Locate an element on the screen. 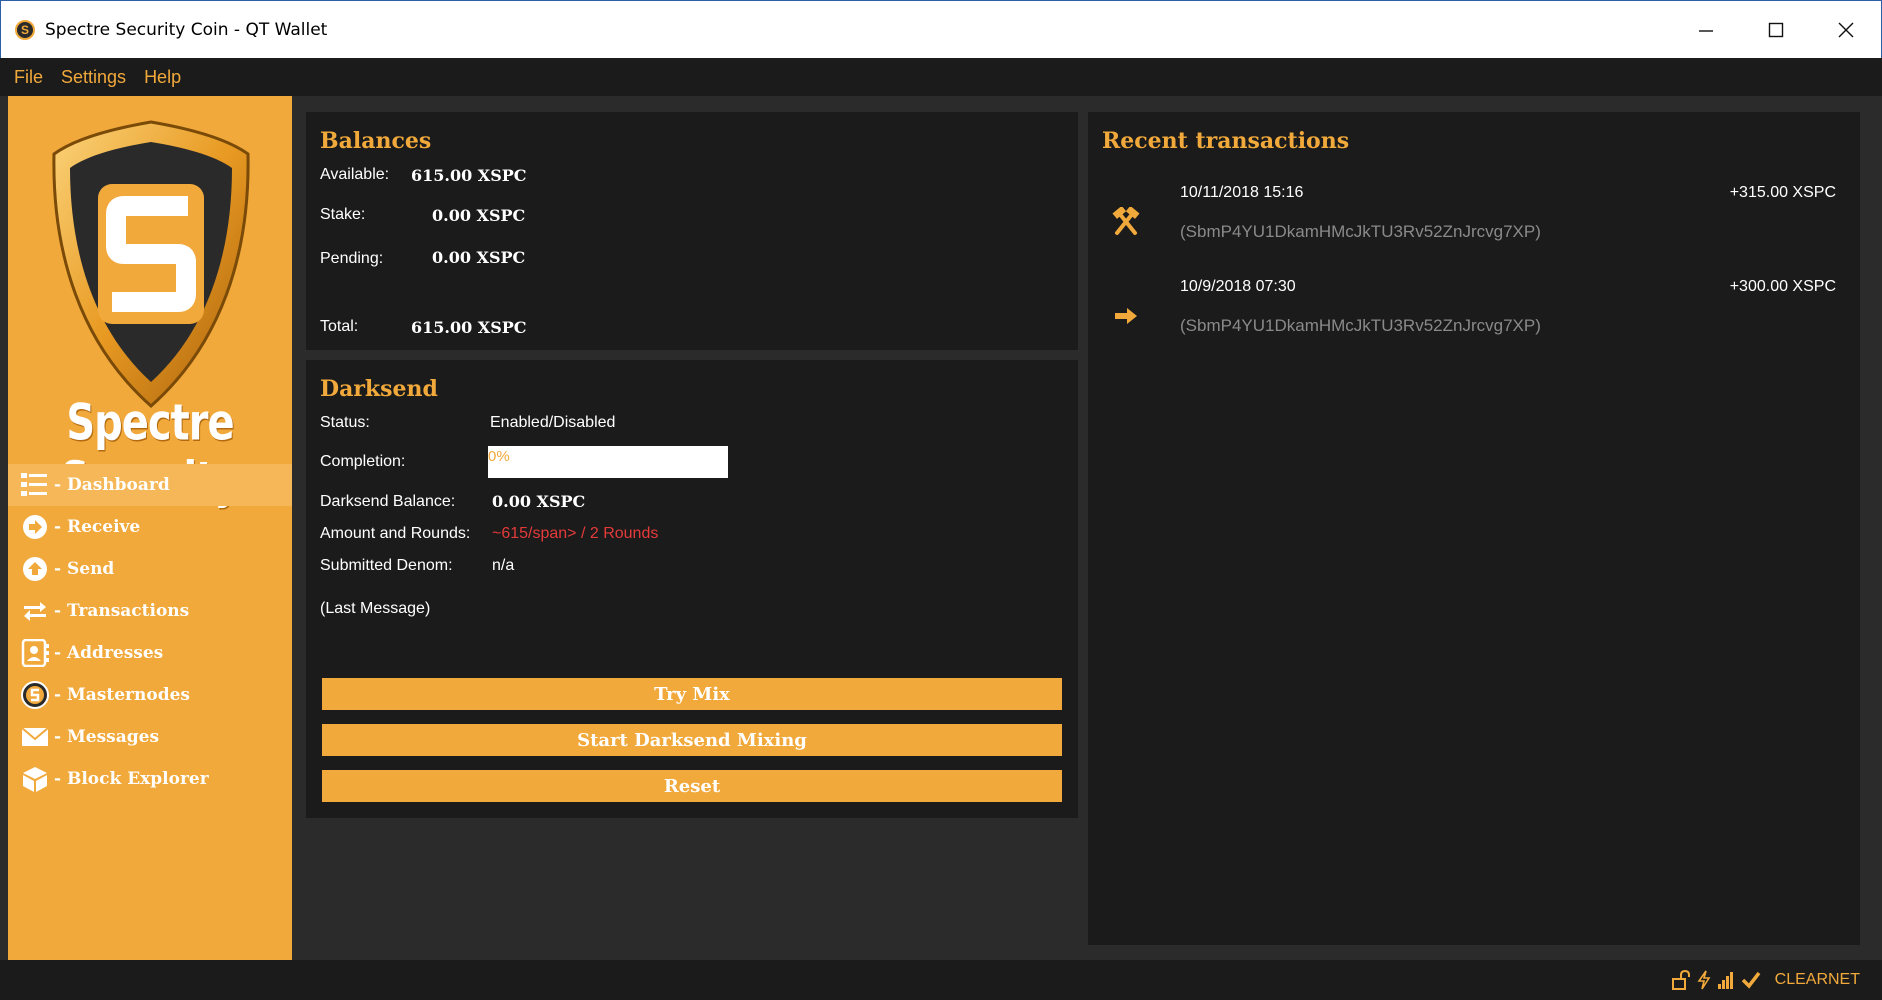 The width and height of the screenshot is (1882, 1000). sidebar-item-send: - Send is located at coordinates (150, 569).